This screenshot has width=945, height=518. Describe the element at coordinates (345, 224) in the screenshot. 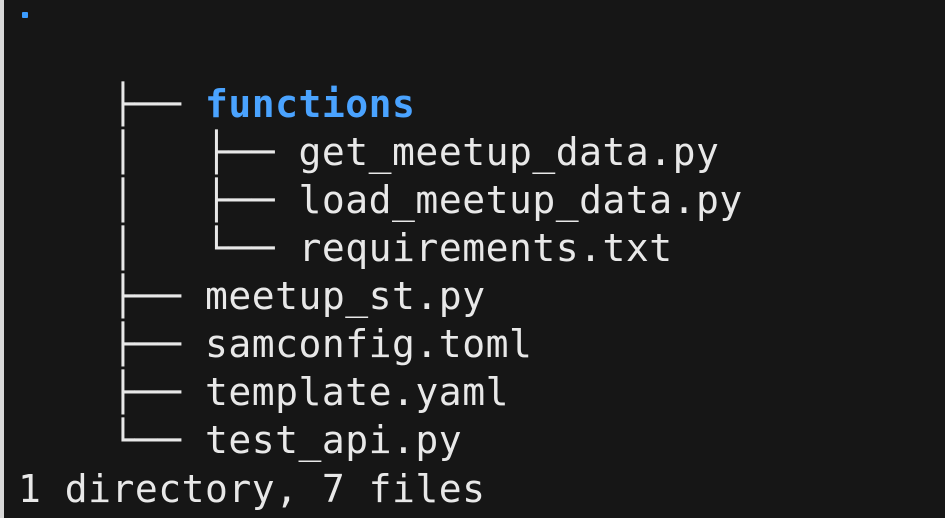

I see `tree-line-requirements: │ └── requirements.txt` at that location.